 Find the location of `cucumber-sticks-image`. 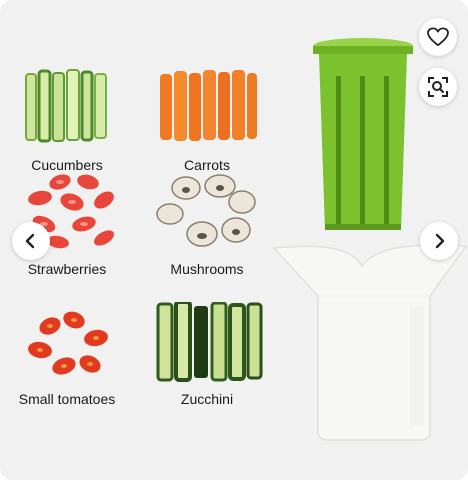

cucumber-sticks-image is located at coordinates (66, 106).